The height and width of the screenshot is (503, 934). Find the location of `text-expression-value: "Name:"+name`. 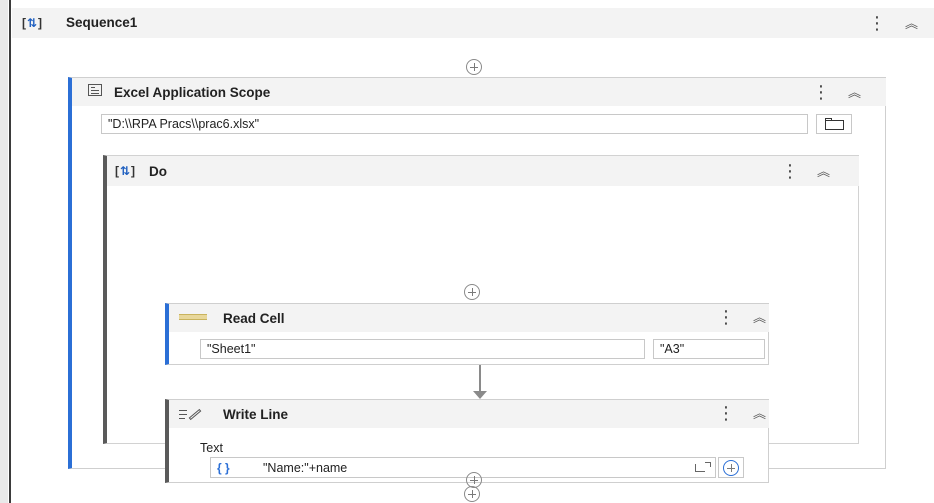

text-expression-value: "Name:"+name is located at coordinates (305, 468).